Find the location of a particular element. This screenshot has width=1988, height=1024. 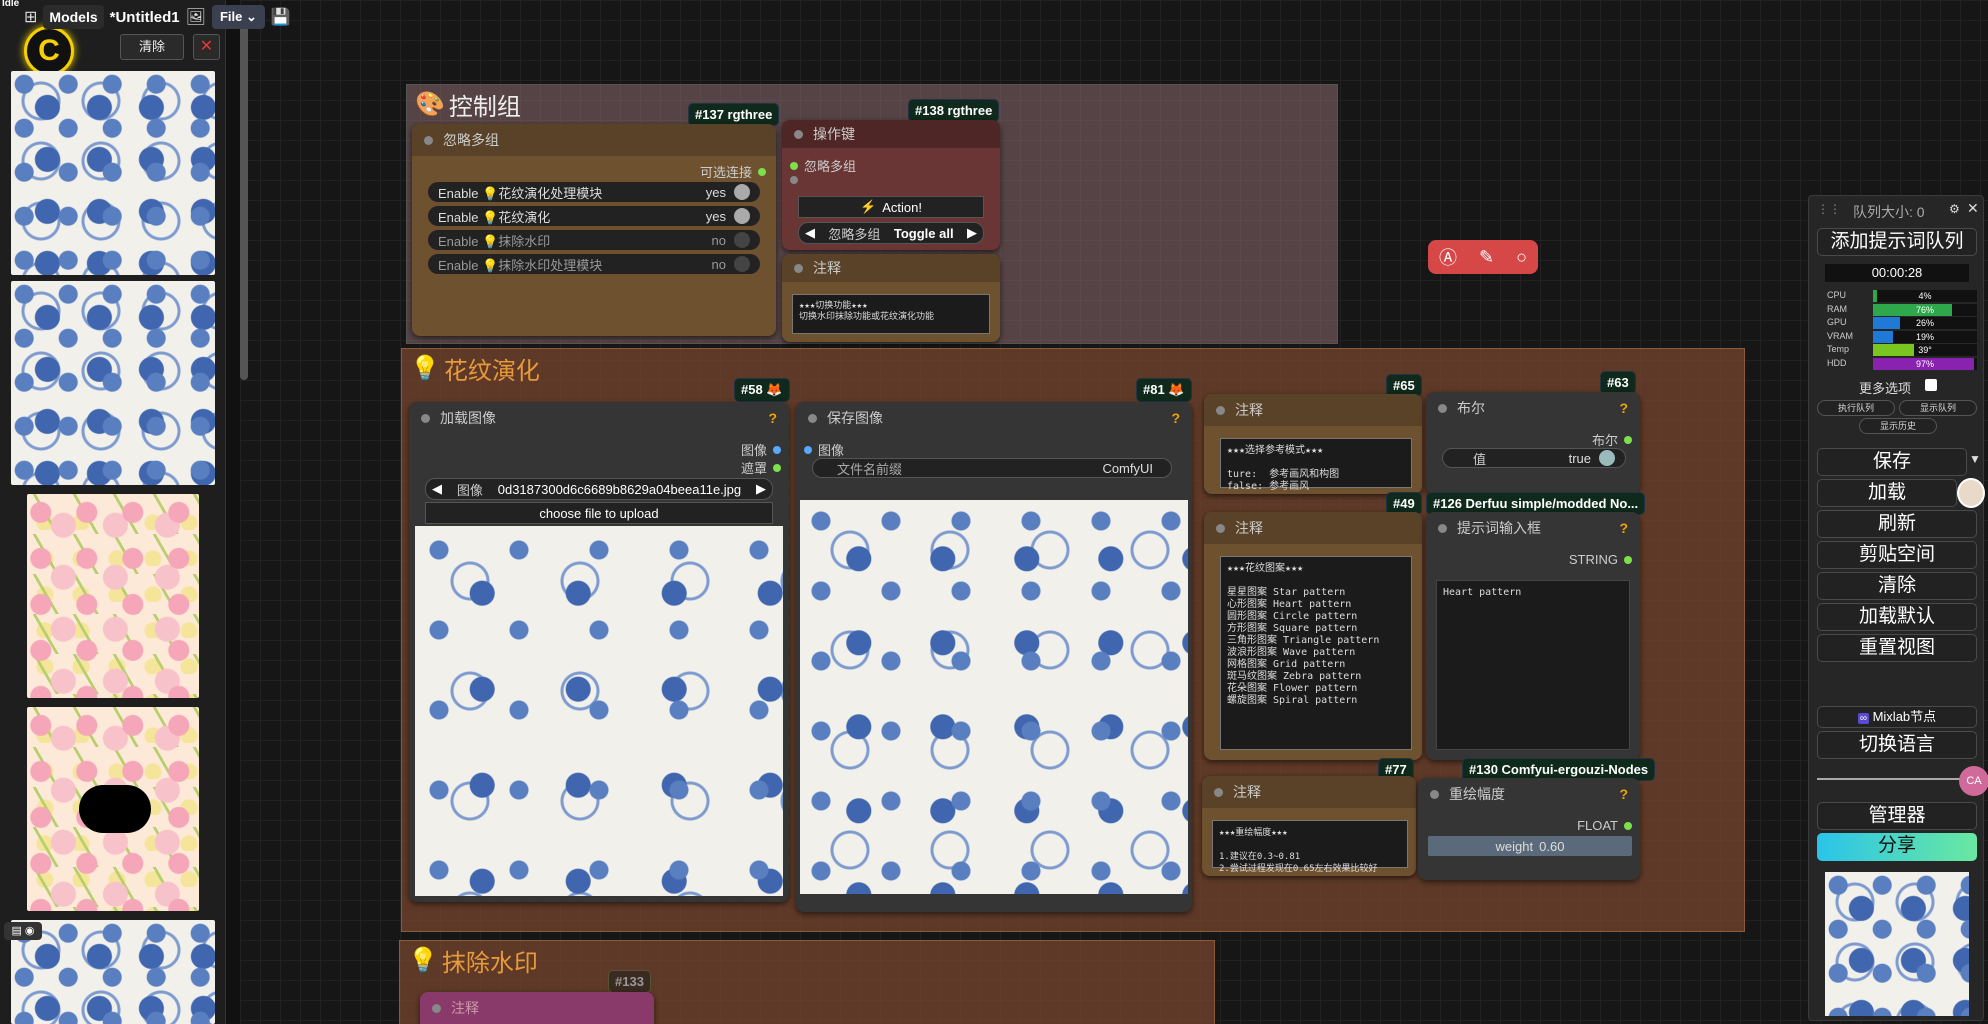

gallery-mode-icons: ▤ ◉ is located at coordinates (23, 931).